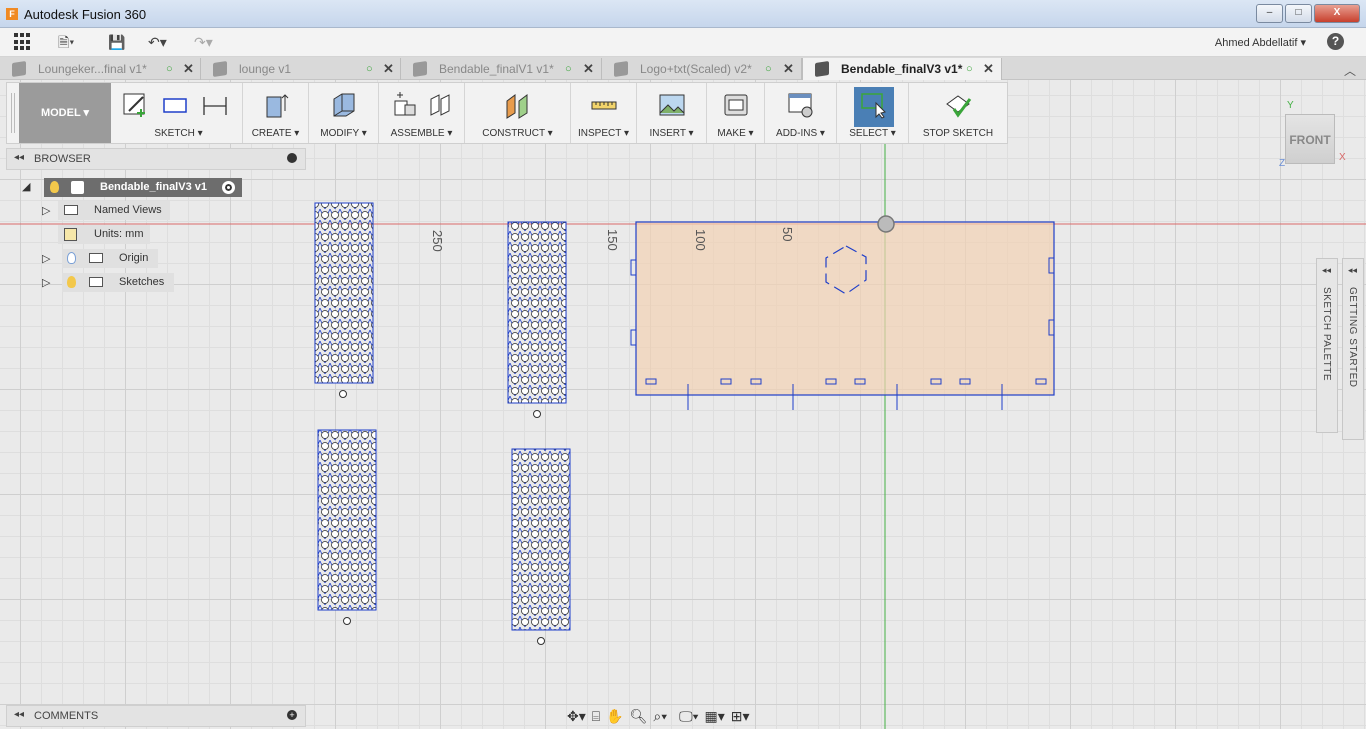 Image resolution: width=1366 pixels, height=729 pixels. I want to click on modify-group: MODIFY ▾, so click(344, 113).